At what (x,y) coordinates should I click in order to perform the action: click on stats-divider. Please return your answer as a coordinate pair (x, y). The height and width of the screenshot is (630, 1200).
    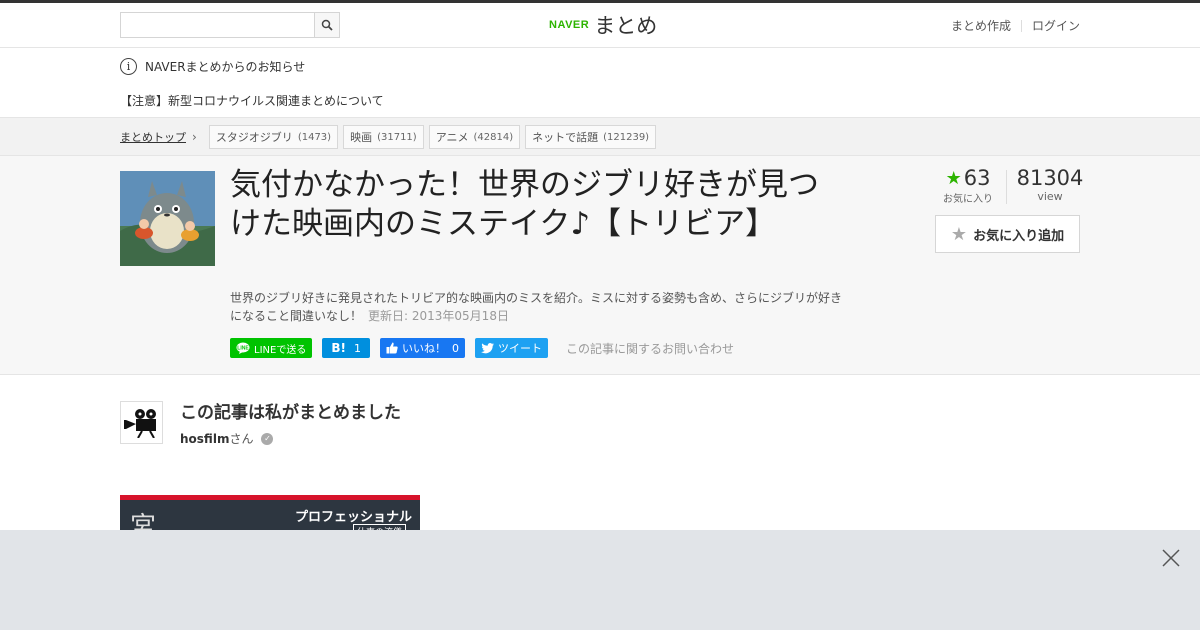
    Looking at the image, I should click on (1006, 187).